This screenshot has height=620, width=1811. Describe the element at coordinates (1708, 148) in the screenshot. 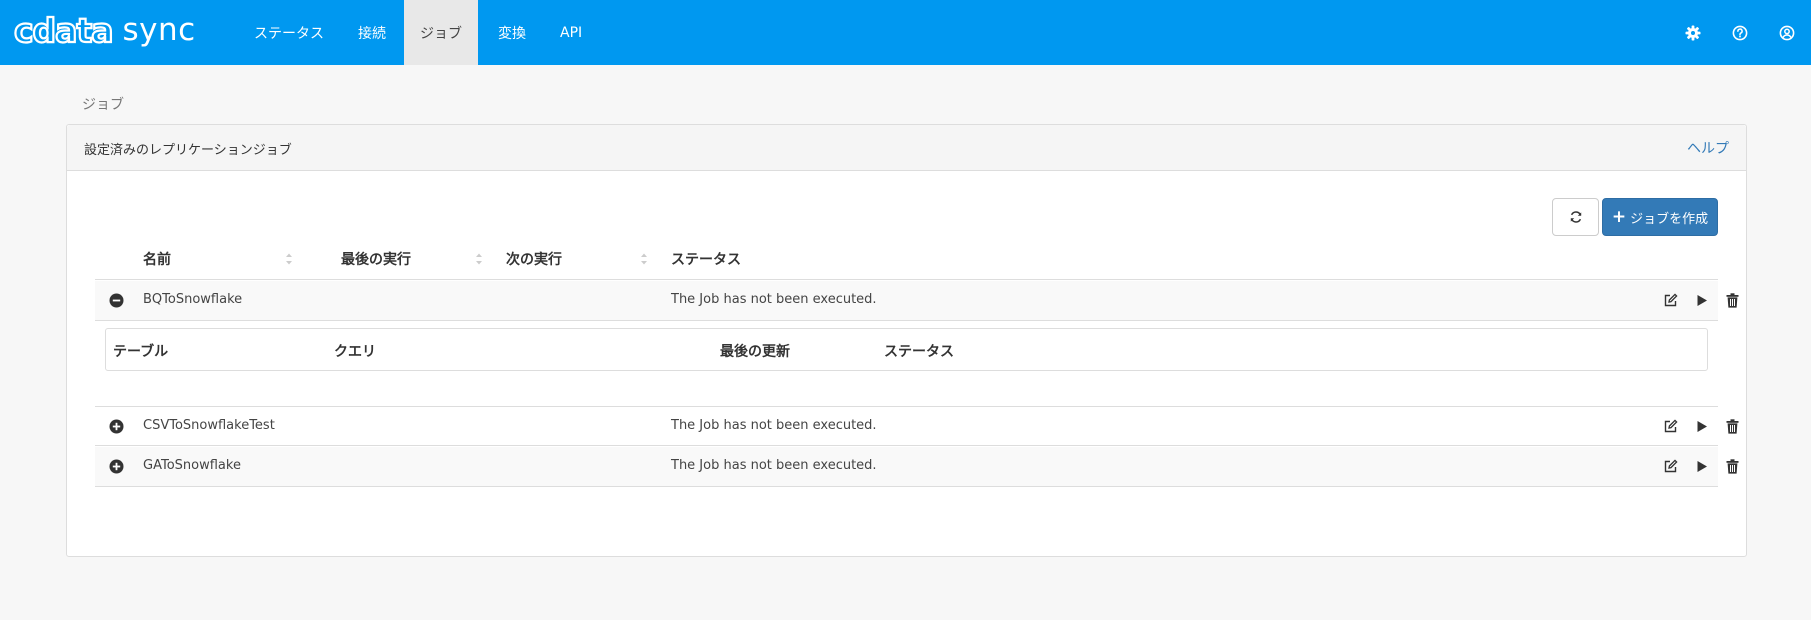

I see `help-link: ヘルプ` at that location.